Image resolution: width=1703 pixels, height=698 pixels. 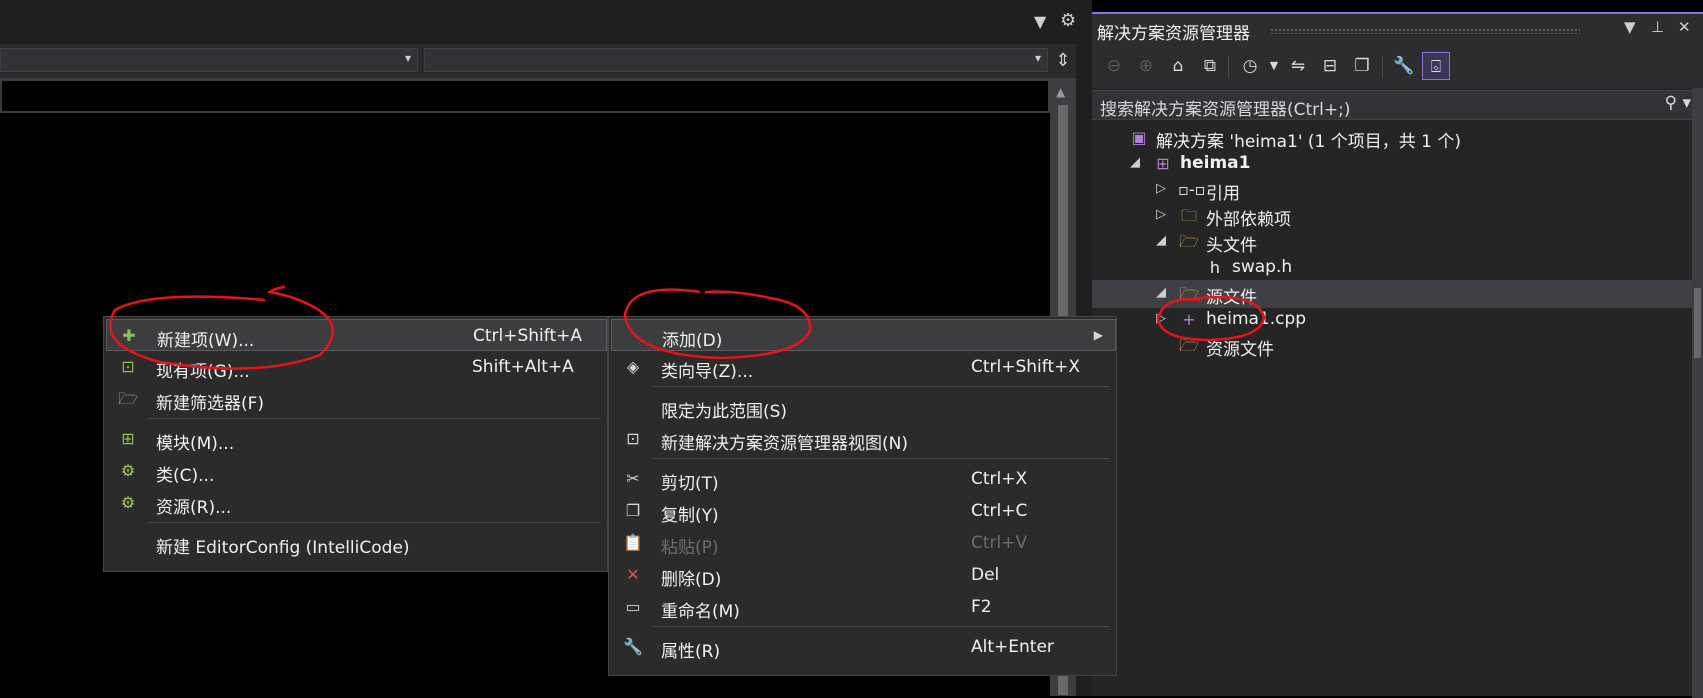 What do you see at coordinates (1146, 66) in the screenshot?
I see `forward-icon: ⊕` at bounding box center [1146, 66].